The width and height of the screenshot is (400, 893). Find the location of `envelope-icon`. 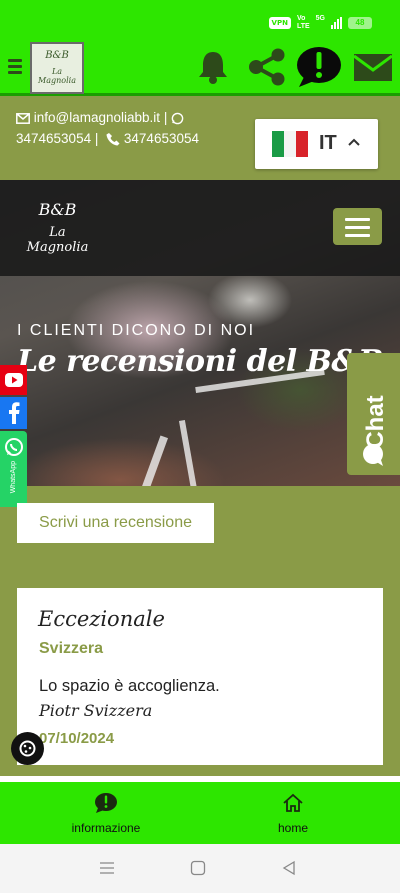

envelope-icon is located at coordinates (23, 118).